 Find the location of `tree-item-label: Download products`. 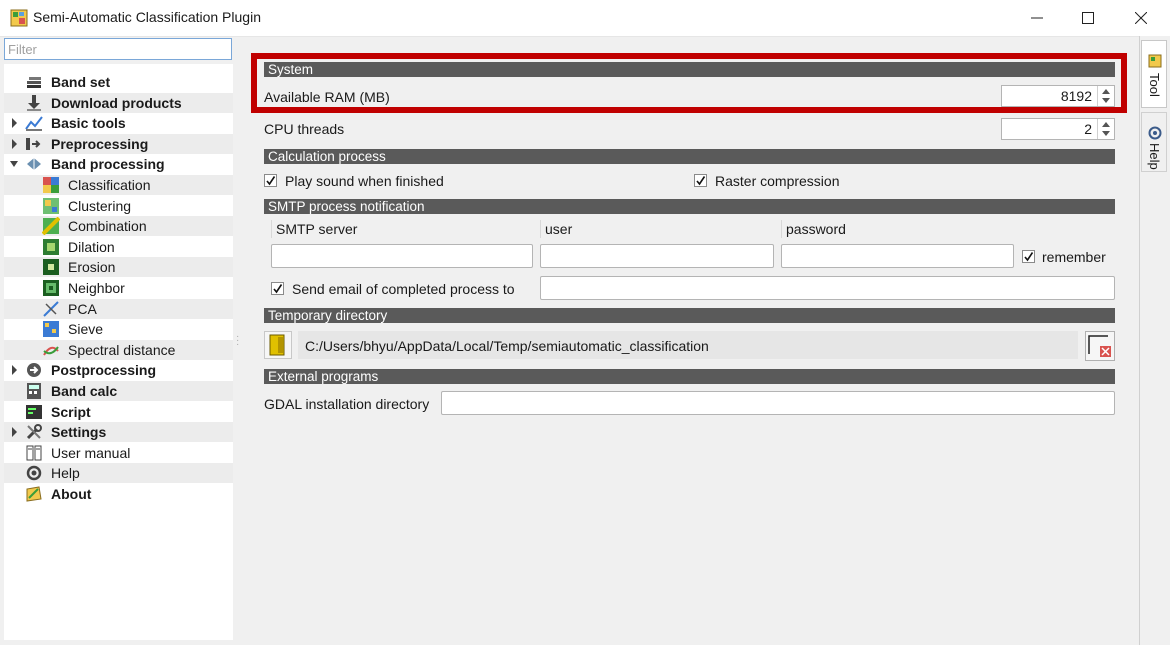

tree-item-label: Download products is located at coordinates (116, 102).